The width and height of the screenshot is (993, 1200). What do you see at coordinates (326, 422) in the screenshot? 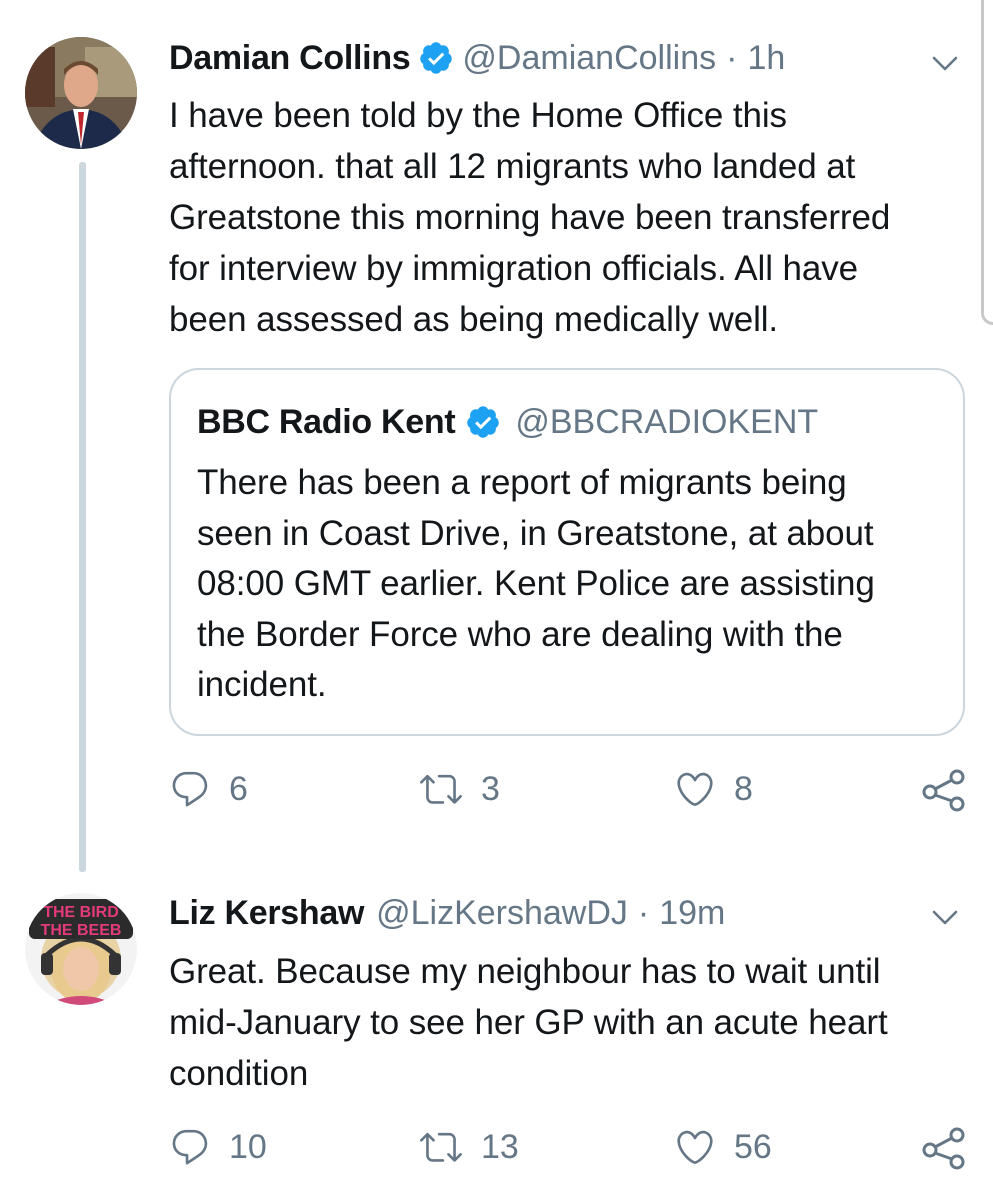
I see `quote-author-name: BBC Radio Kent` at bounding box center [326, 422].